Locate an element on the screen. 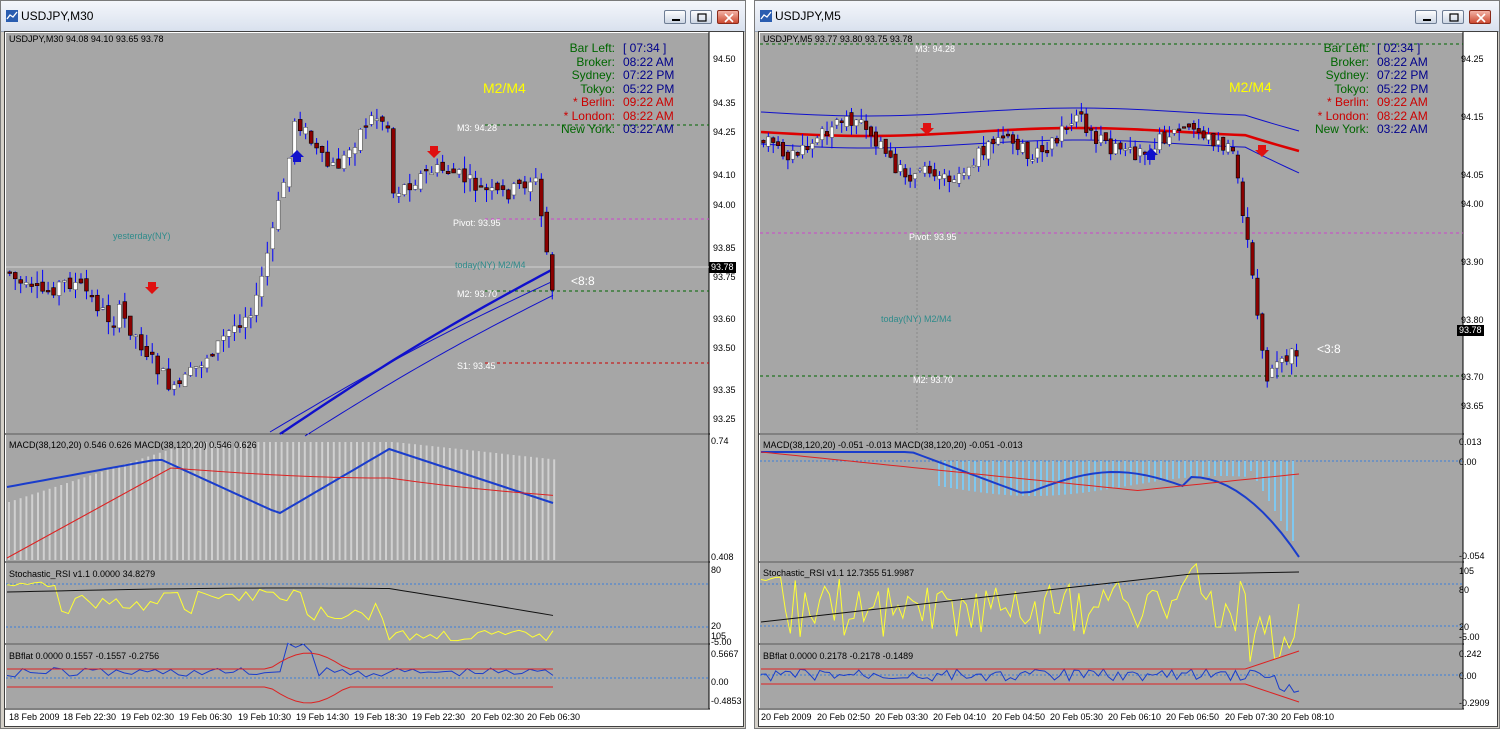 This screenshot has height=729, width=1500. time-axis-tick: 19 Feb 18:30 is located at coordinates (381, 717).